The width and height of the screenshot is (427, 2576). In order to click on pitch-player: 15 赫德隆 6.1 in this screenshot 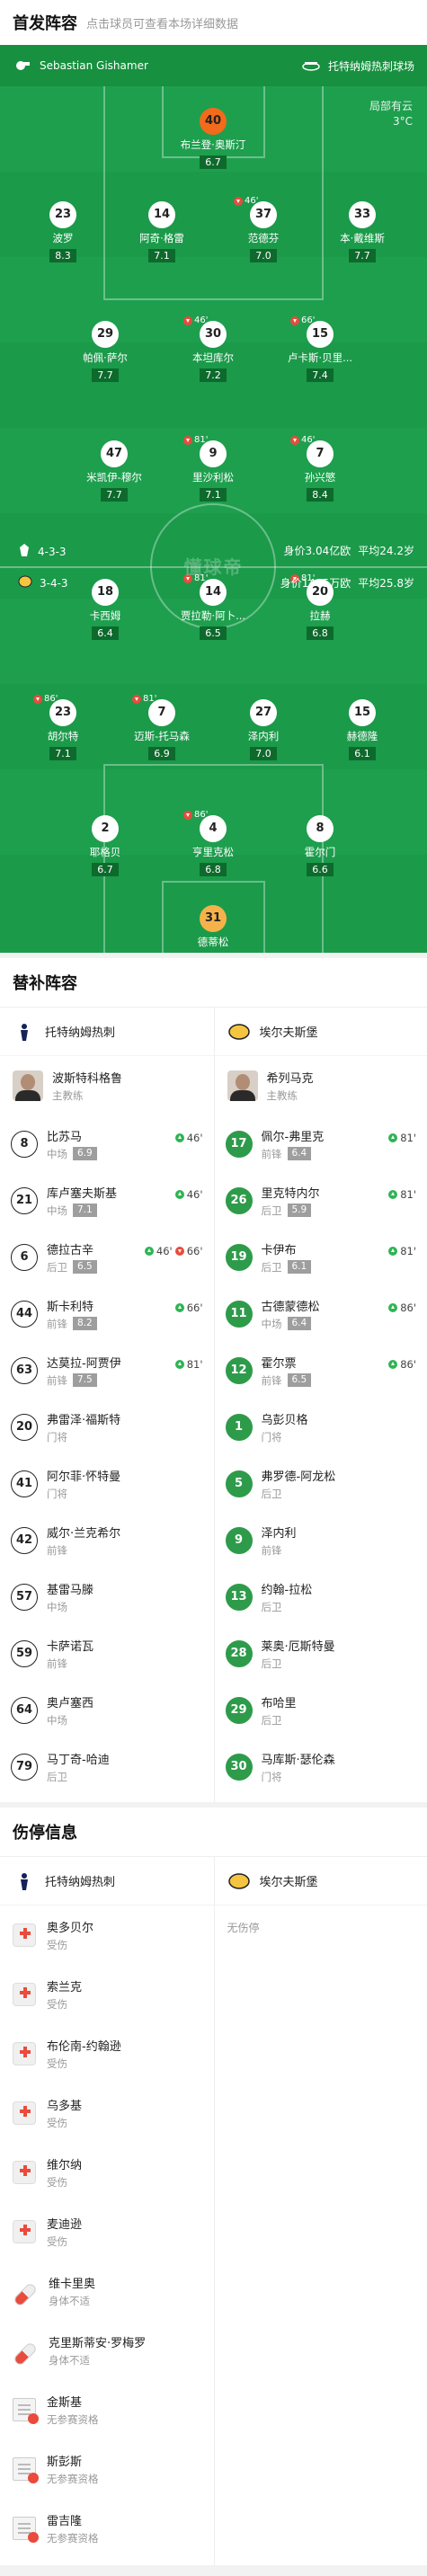, I will do `click(362, 729)`.